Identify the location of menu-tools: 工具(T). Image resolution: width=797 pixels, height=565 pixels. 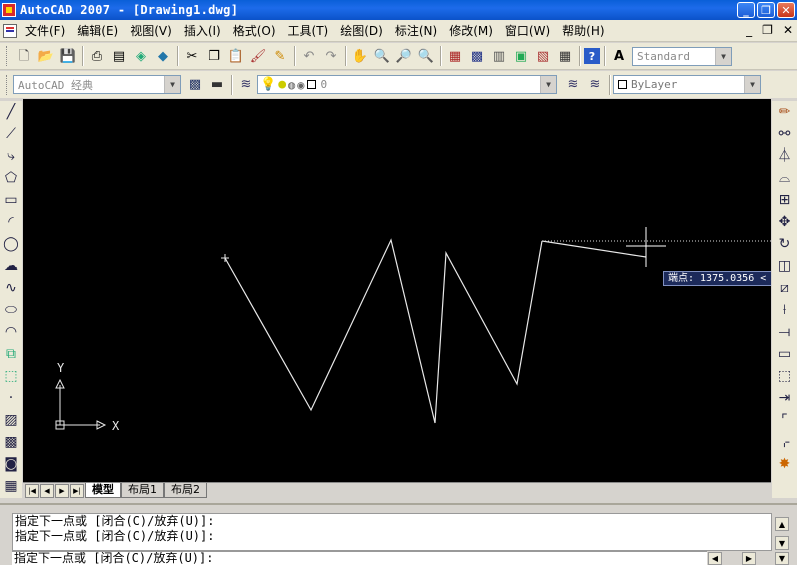
(310, 30).